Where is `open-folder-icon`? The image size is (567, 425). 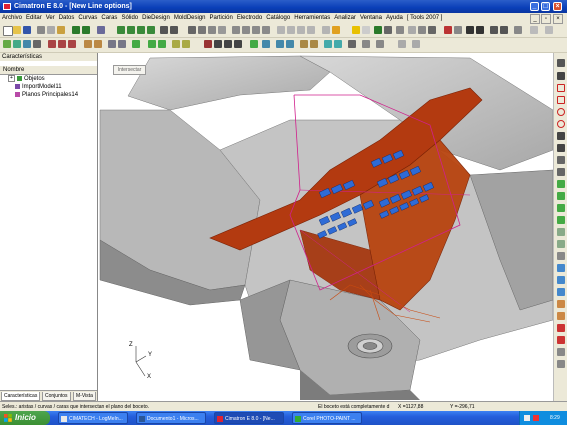
open-folder-icon is located at coordinates (17, 30).